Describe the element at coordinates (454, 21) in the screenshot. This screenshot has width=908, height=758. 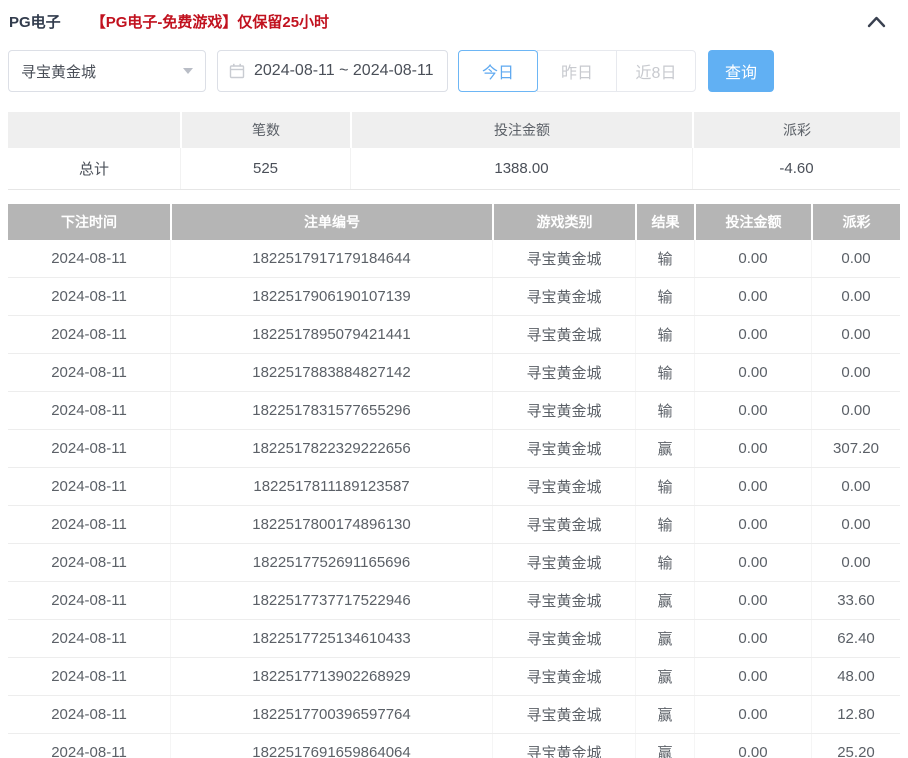
I see `panel-header: PG电子 【PG电子-免费游戏】仅保留25小时` at that location.